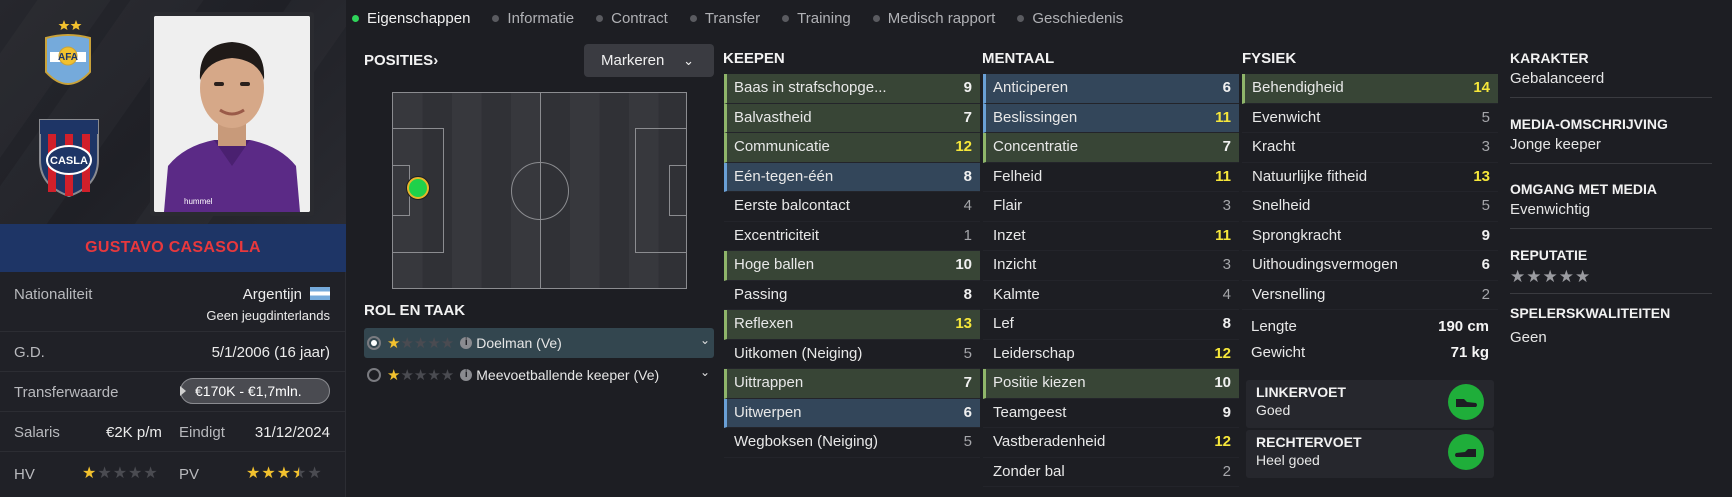  What do you see at coordinates (678, 190) in the screenshot?
I see `goal-box-right` at bounding box center [678, 190].